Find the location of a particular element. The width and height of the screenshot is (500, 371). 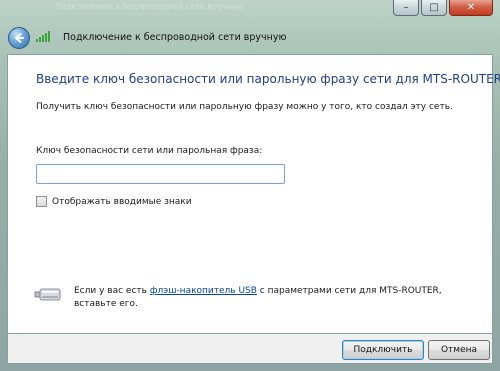

window-controls: – □ ✕ is located at coordinates (443, 8).